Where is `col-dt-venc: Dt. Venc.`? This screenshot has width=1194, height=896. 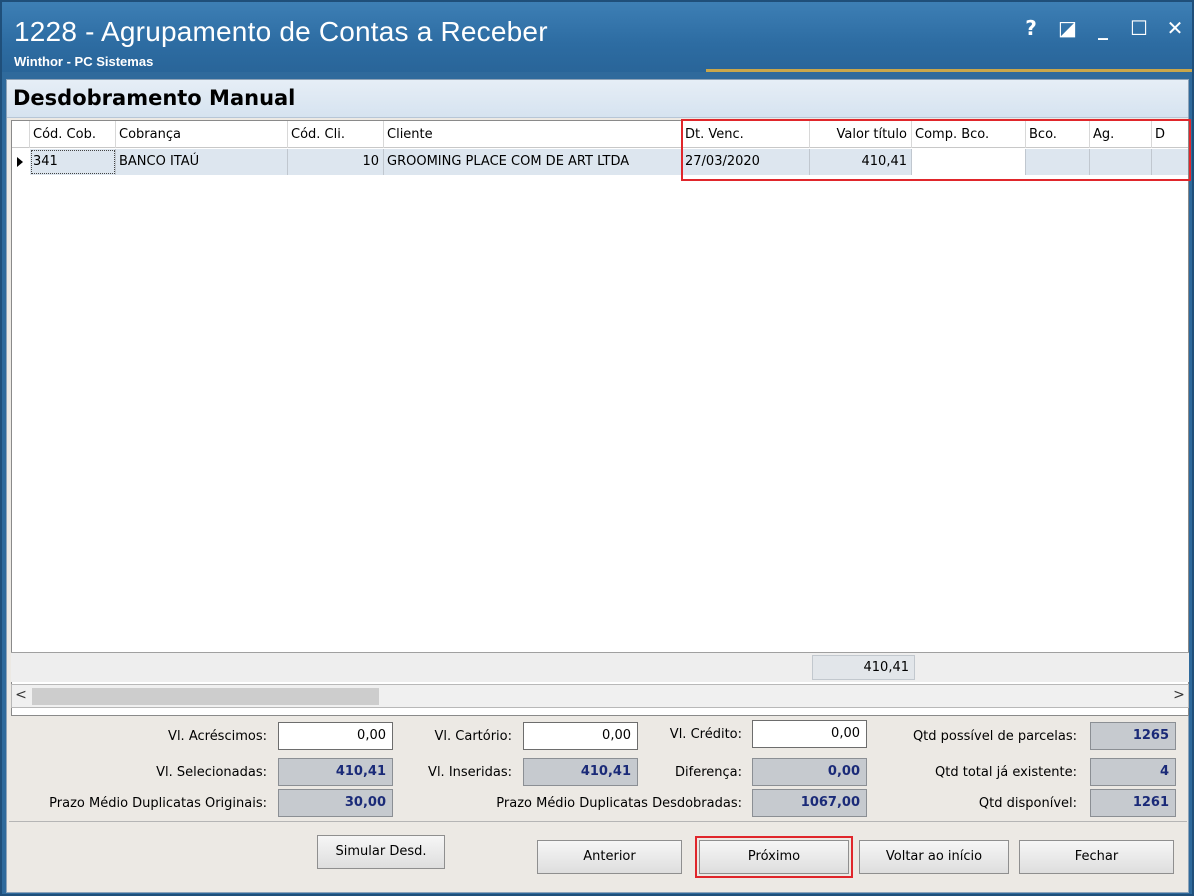 col-dt-venc: Dt. Venc. is located at coordinates (746, 134).